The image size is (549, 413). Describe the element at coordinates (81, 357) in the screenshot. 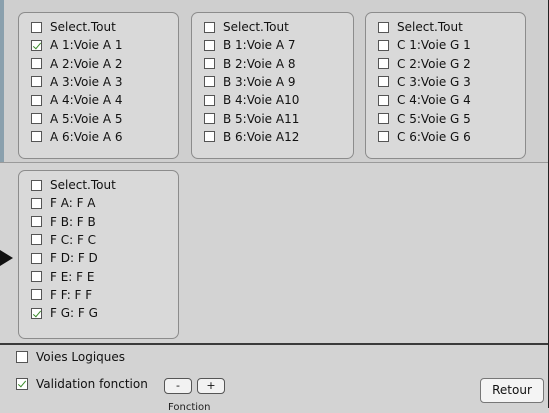

I see `voies-logiques-label: Voies Logiques` at that location.